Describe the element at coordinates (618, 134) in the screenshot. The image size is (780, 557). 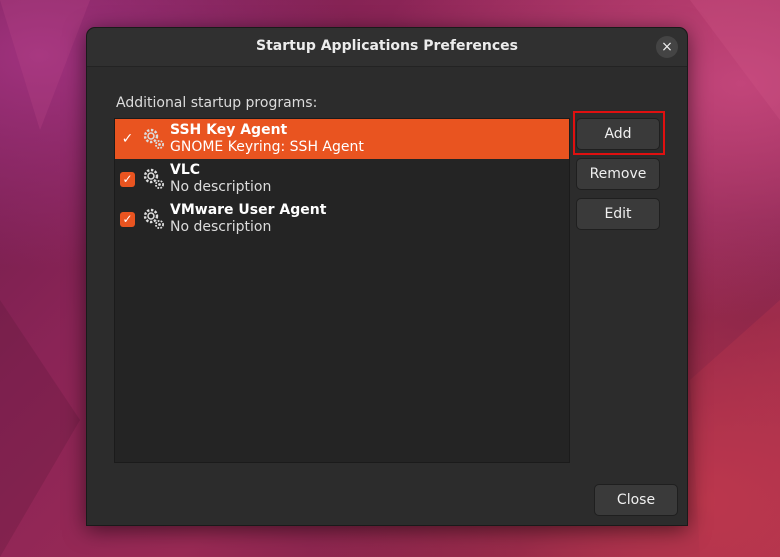
I see `add-button: Add` at that location.